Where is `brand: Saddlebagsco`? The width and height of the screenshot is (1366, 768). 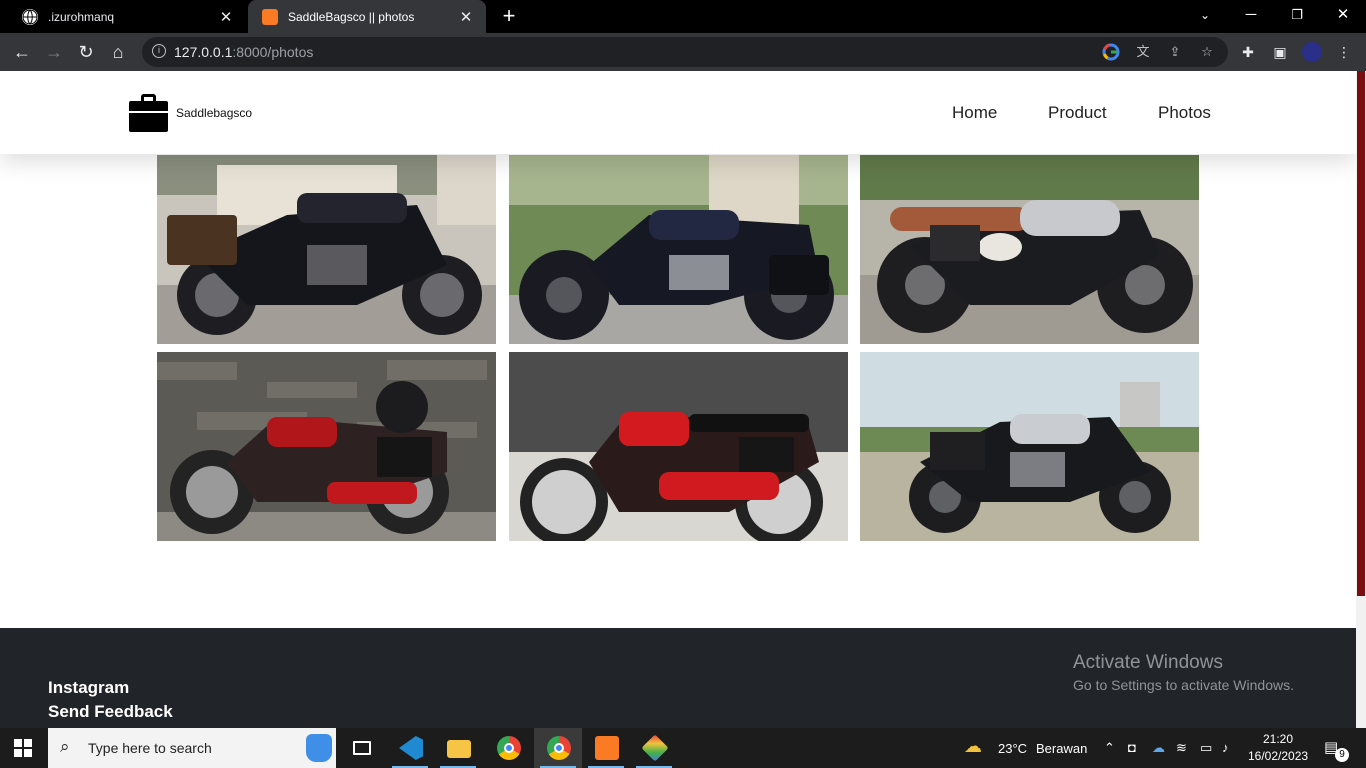
brand: Saddlebagsco is located at coordinates (190, 112).